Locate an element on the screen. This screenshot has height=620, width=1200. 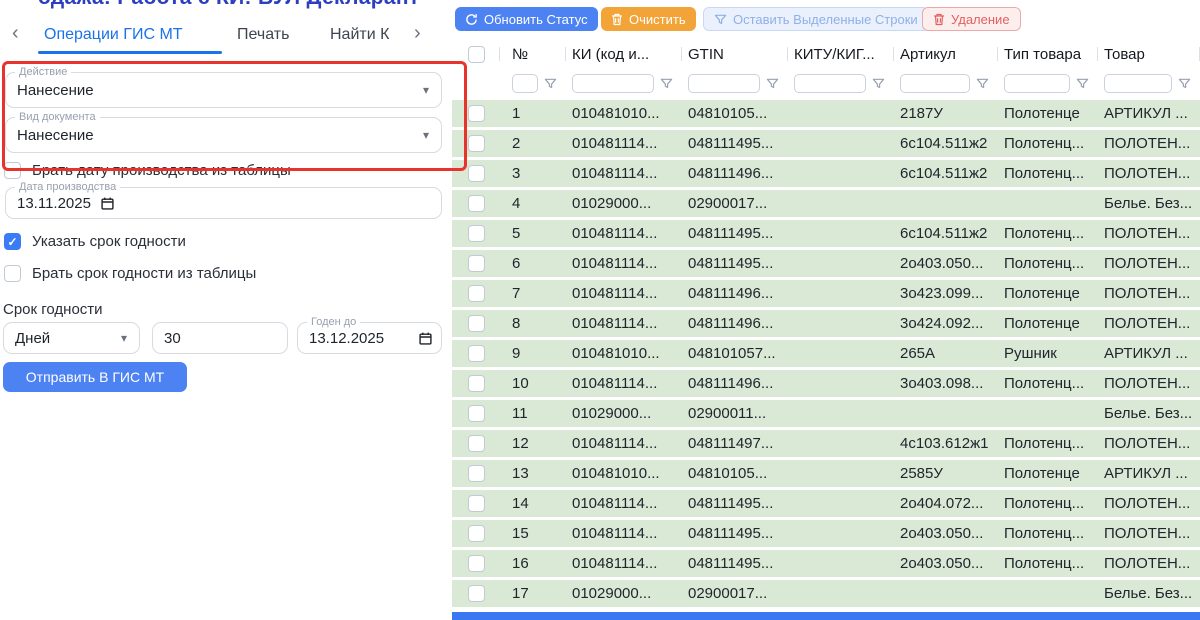
active-tab-underline is located at coordinates (130, 52).